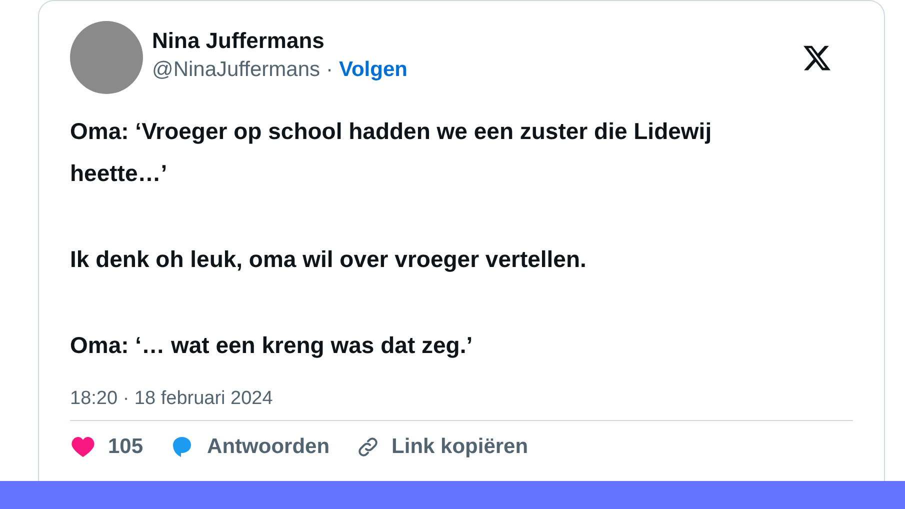 This screenshot has width=905, height=509. What do you see at coordinates (373, 70) in the screenshot?
I see `follow-link: Volgen` at bounding box center [373, 70].